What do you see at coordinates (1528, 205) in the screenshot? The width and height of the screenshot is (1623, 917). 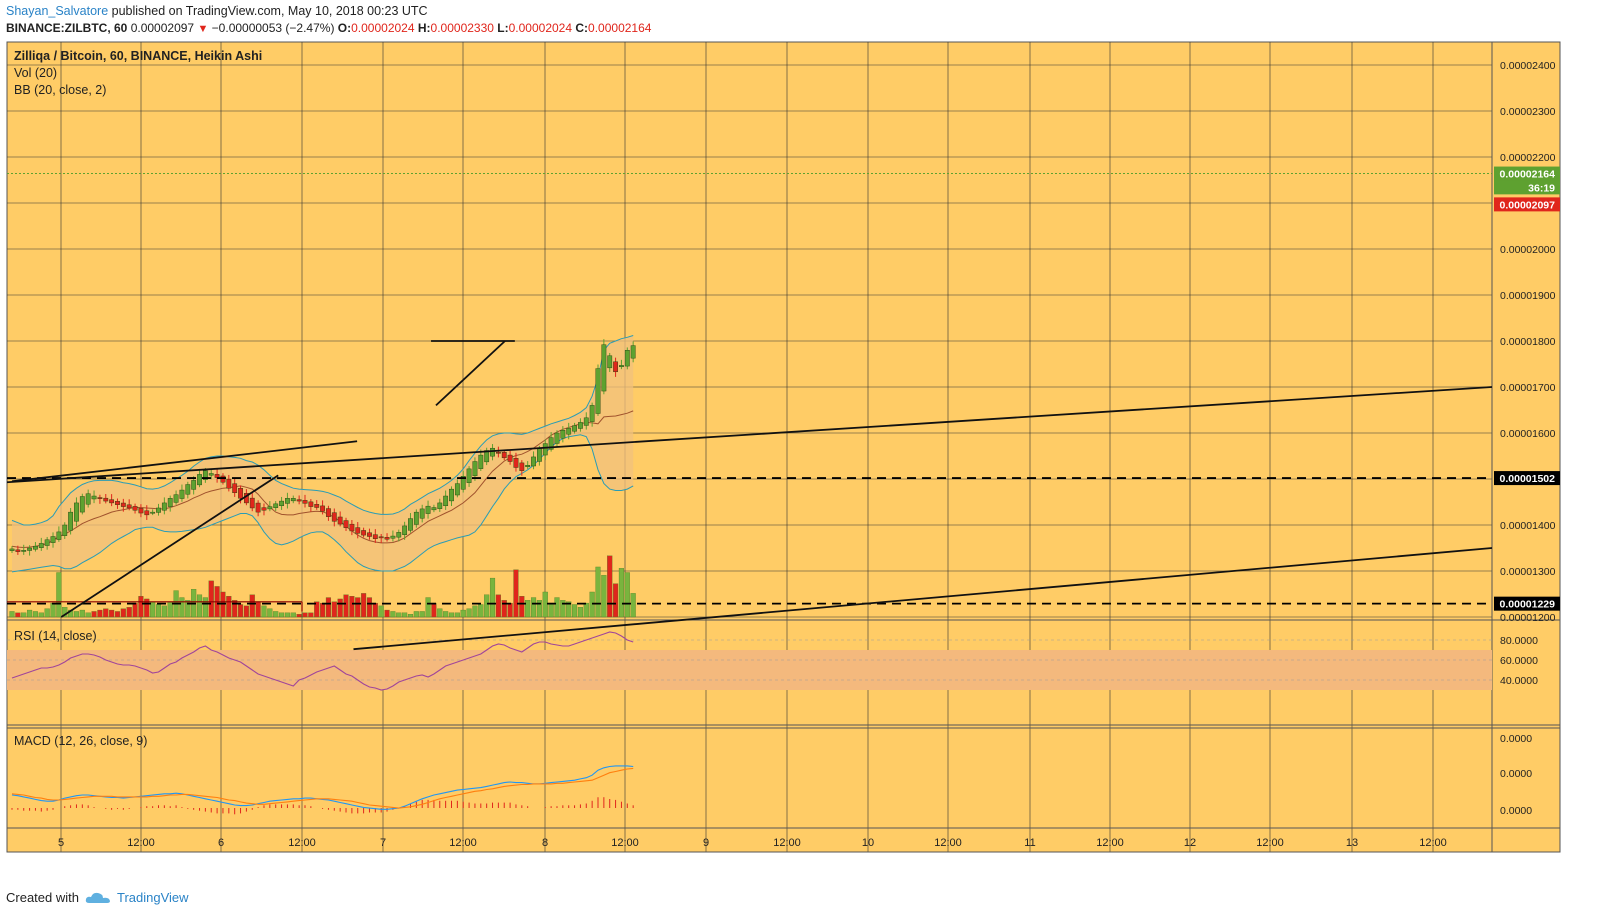 I see `price-tag-label: 0.00002097` at bounding box center [1528, 205].